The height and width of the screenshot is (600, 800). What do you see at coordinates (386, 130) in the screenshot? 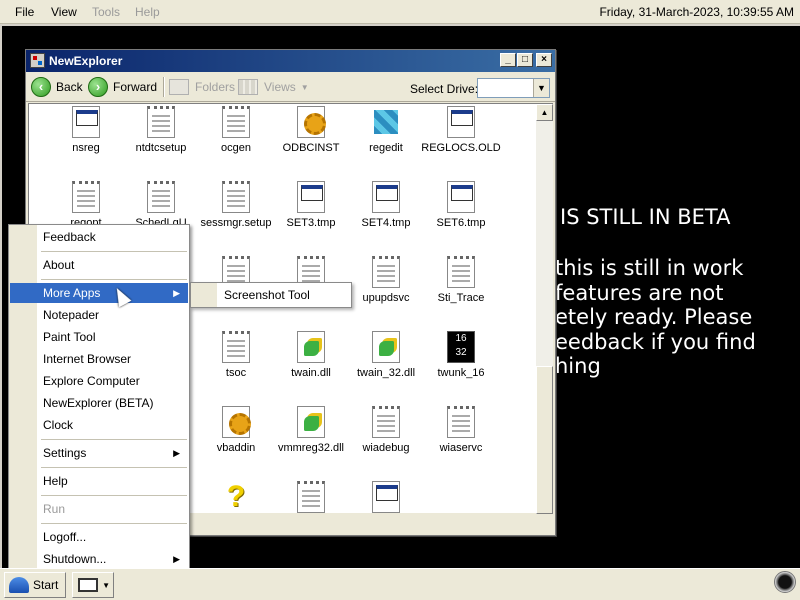
I see `file-item: regedit` at bounding box center [386, 130].